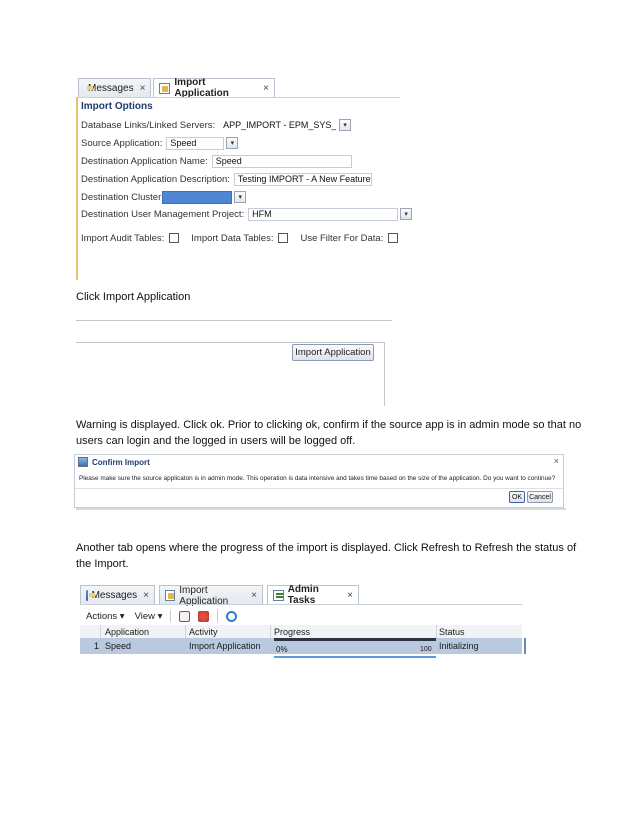  I want to click on filter-data-label: Use Filter For Data:, so click(342, 238).